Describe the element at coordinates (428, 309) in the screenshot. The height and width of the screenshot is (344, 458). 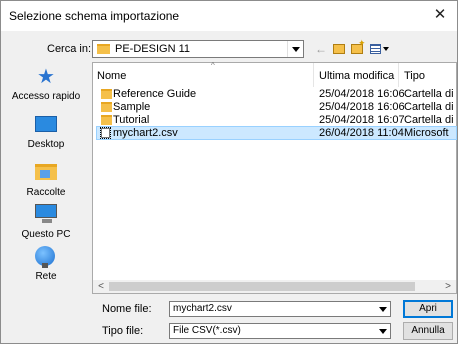
I see `open-button: Apri` at that location.